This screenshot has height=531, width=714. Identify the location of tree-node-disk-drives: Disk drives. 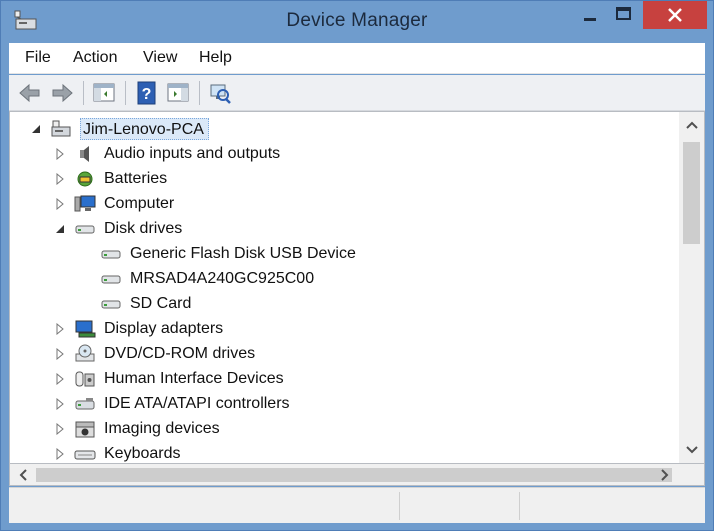
(118, 228).